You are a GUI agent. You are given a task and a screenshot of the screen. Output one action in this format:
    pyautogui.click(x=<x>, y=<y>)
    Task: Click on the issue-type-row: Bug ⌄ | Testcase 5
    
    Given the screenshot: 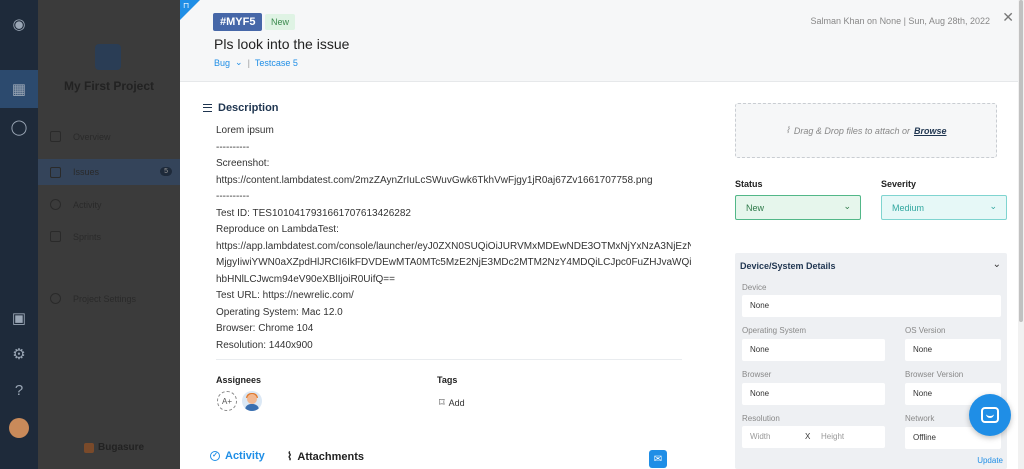 What is the action you would take?
    pyautogui.click(x=256, y=62)
    